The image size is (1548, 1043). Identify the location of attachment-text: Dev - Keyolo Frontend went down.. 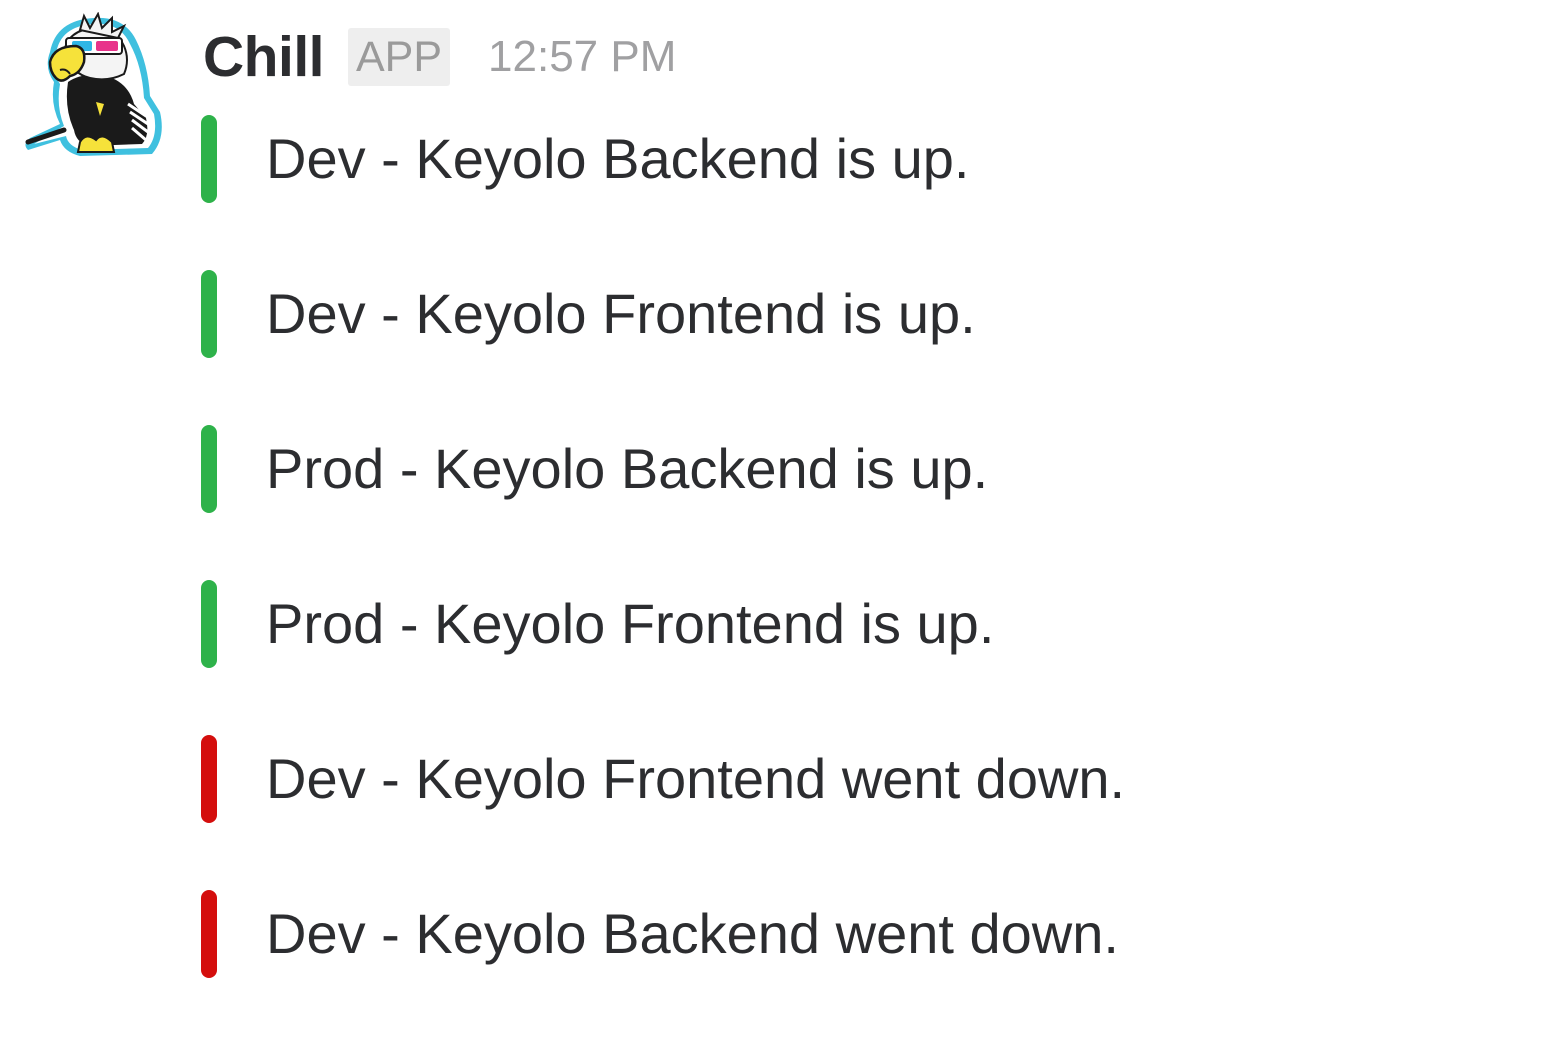
(696, 778).